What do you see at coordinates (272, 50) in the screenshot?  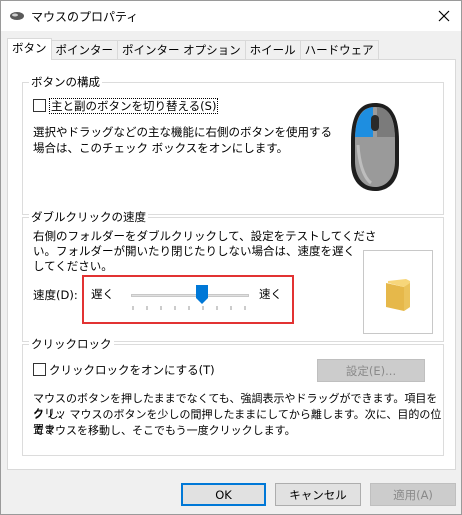 I see `tab-wheel: ホイール` at bounding box center [272, 50].